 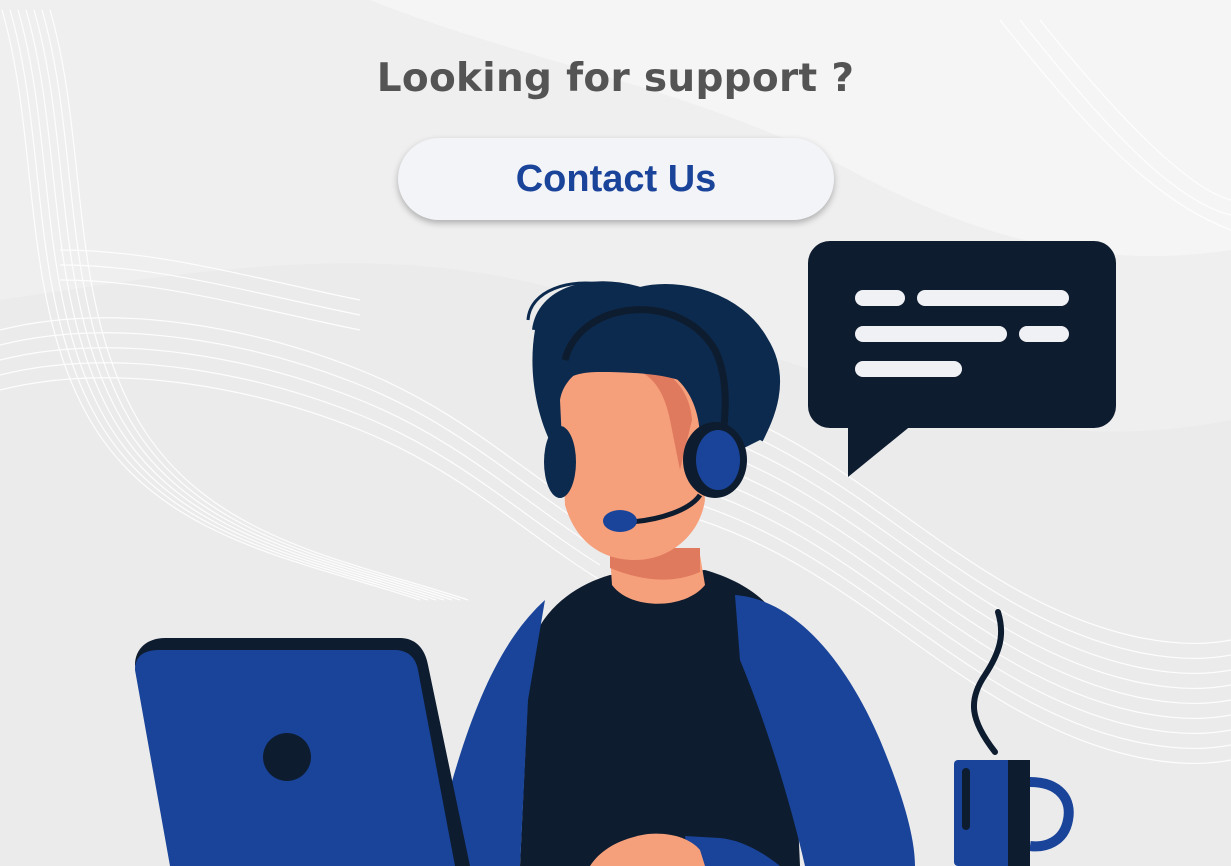 What do you see at coordinates (987, 682) in the screenshot?
I see `steam-icon` at bounding box center [987, 682].